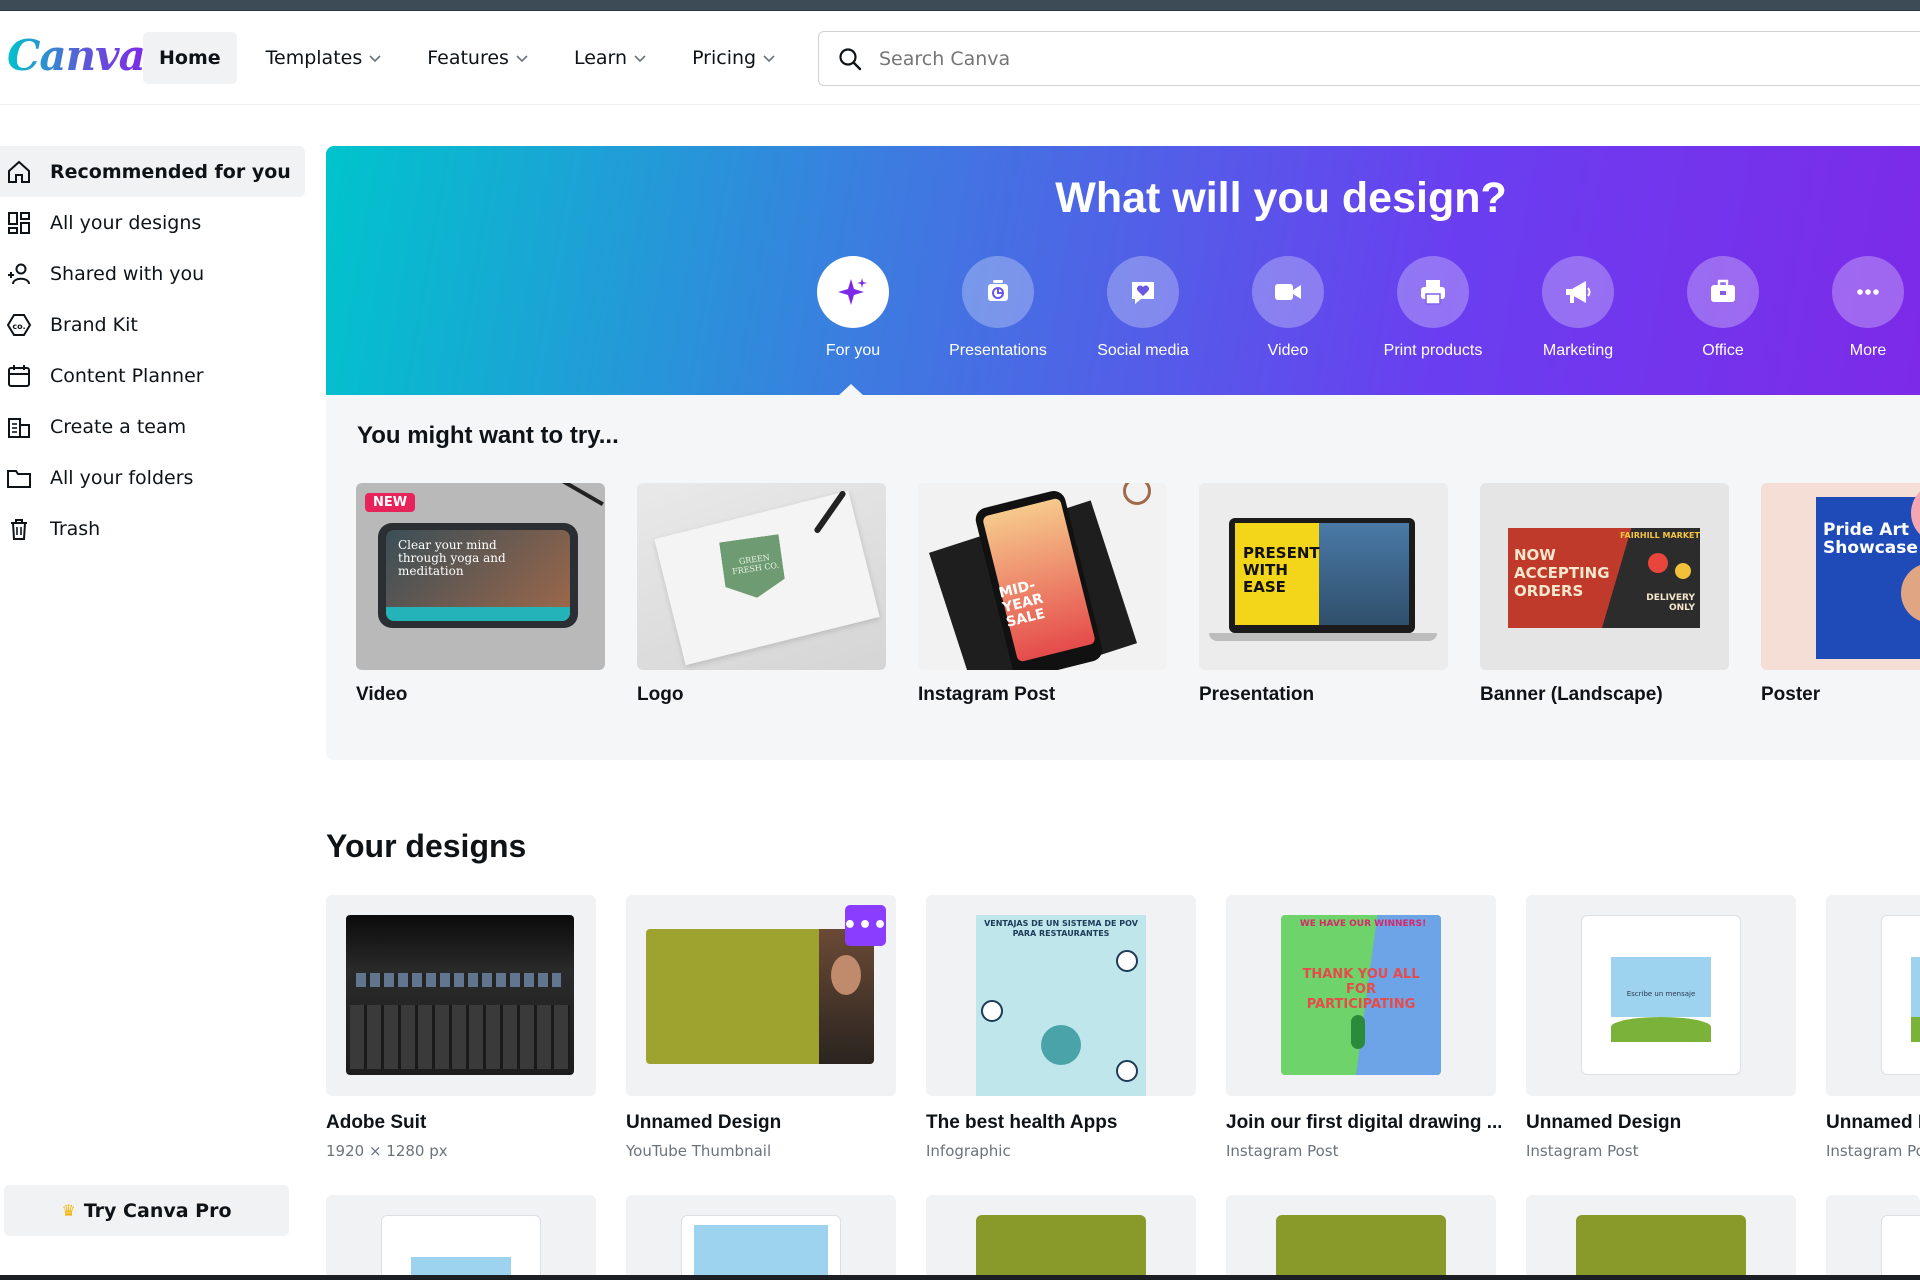 Image resolution: width=1920 pixels, height=1280 pixels. Describe the element at coordinates (761, 995) in the screenshot. I see `design-thumbnail: •••` at that location.